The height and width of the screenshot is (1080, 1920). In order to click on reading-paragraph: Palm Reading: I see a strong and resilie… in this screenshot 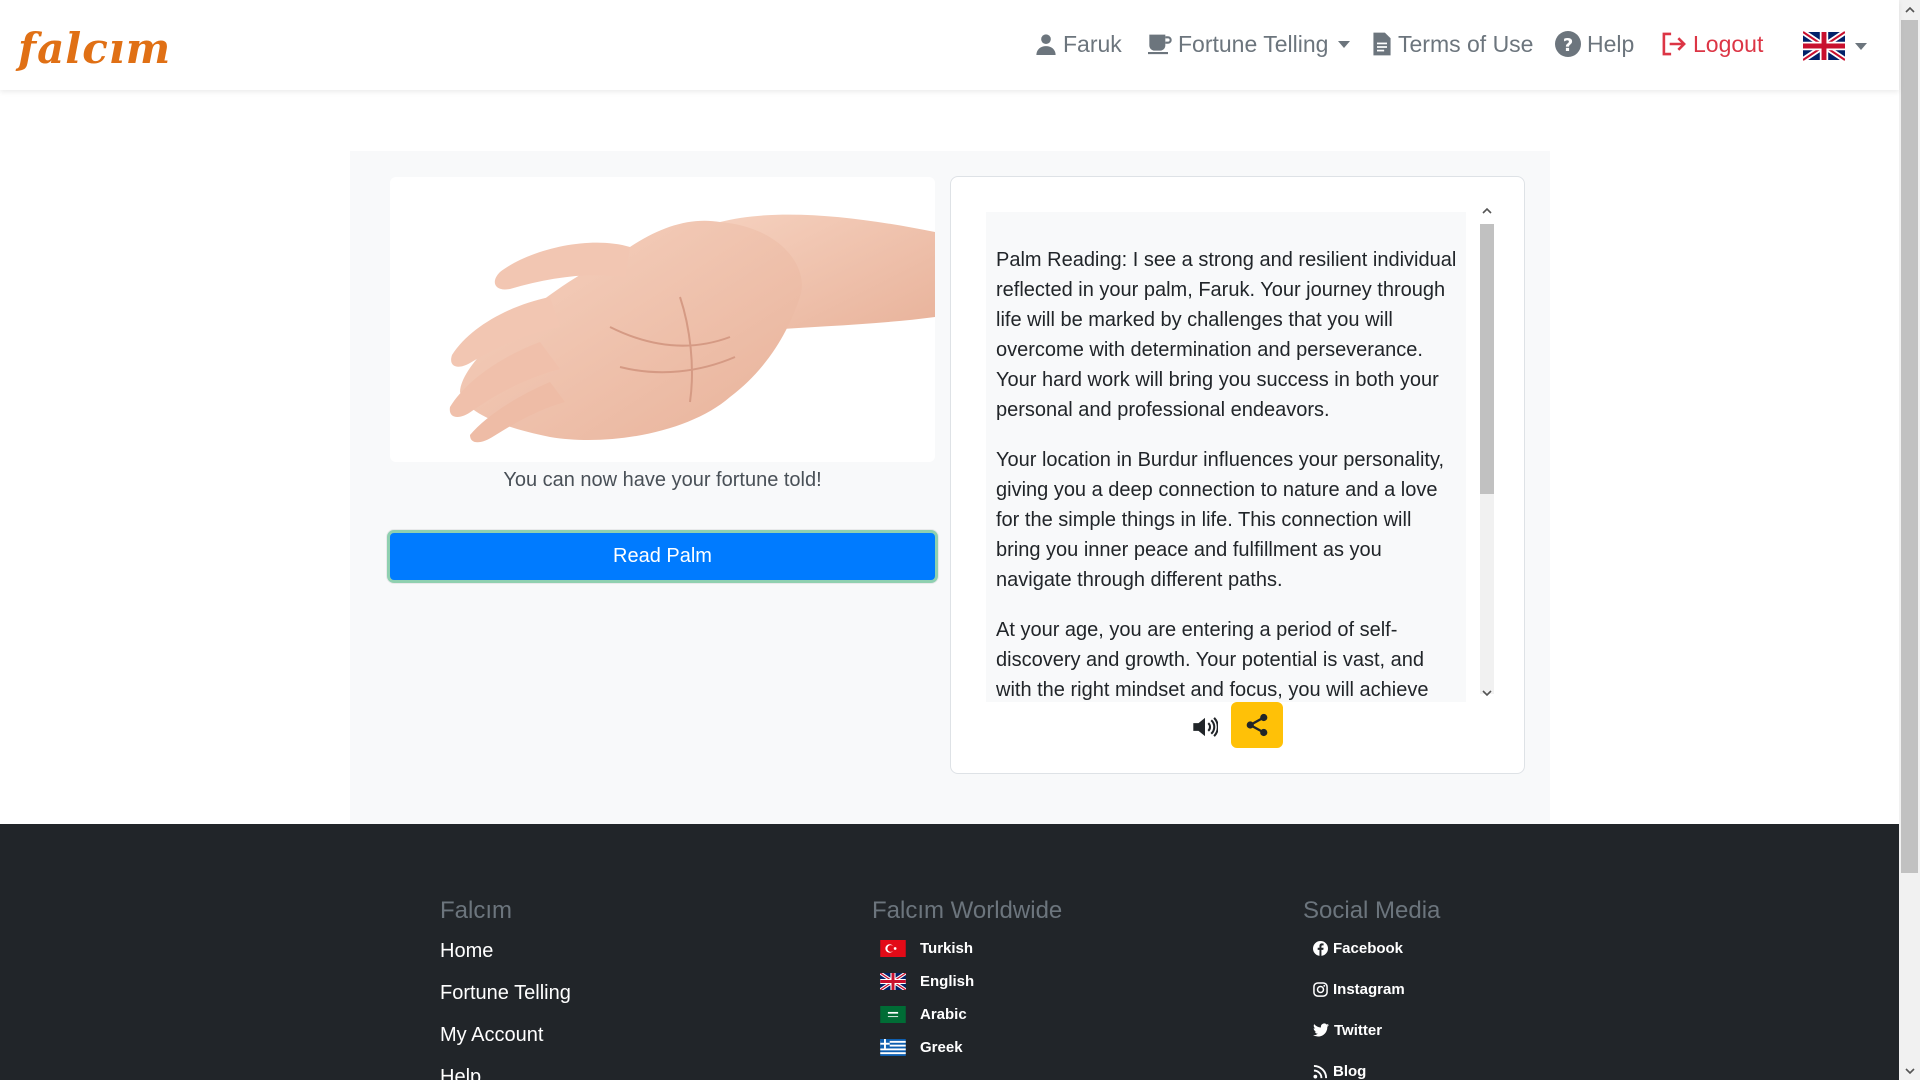, I will do `click(1226, 335)`.